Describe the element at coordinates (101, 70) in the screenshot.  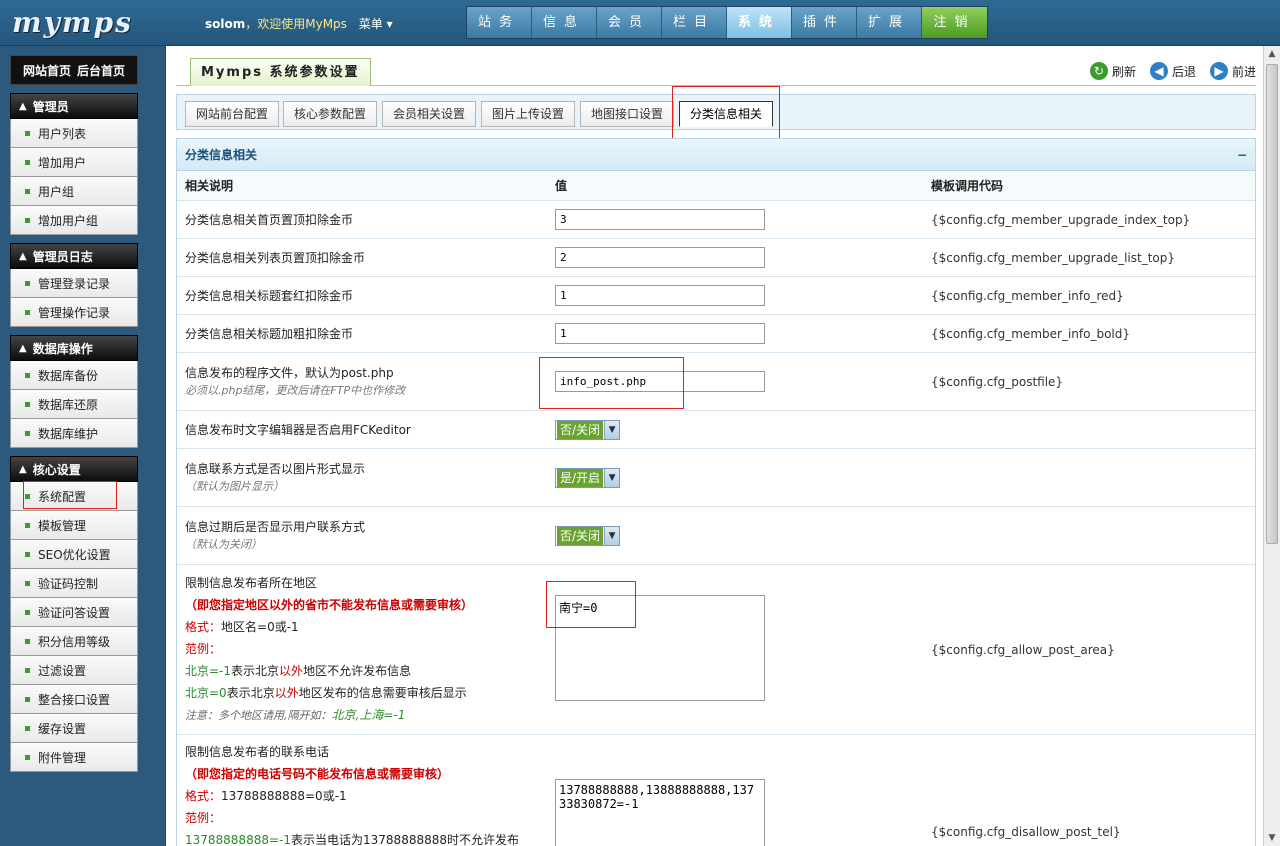
I see `admin-home-link: 后台首页` at that location.